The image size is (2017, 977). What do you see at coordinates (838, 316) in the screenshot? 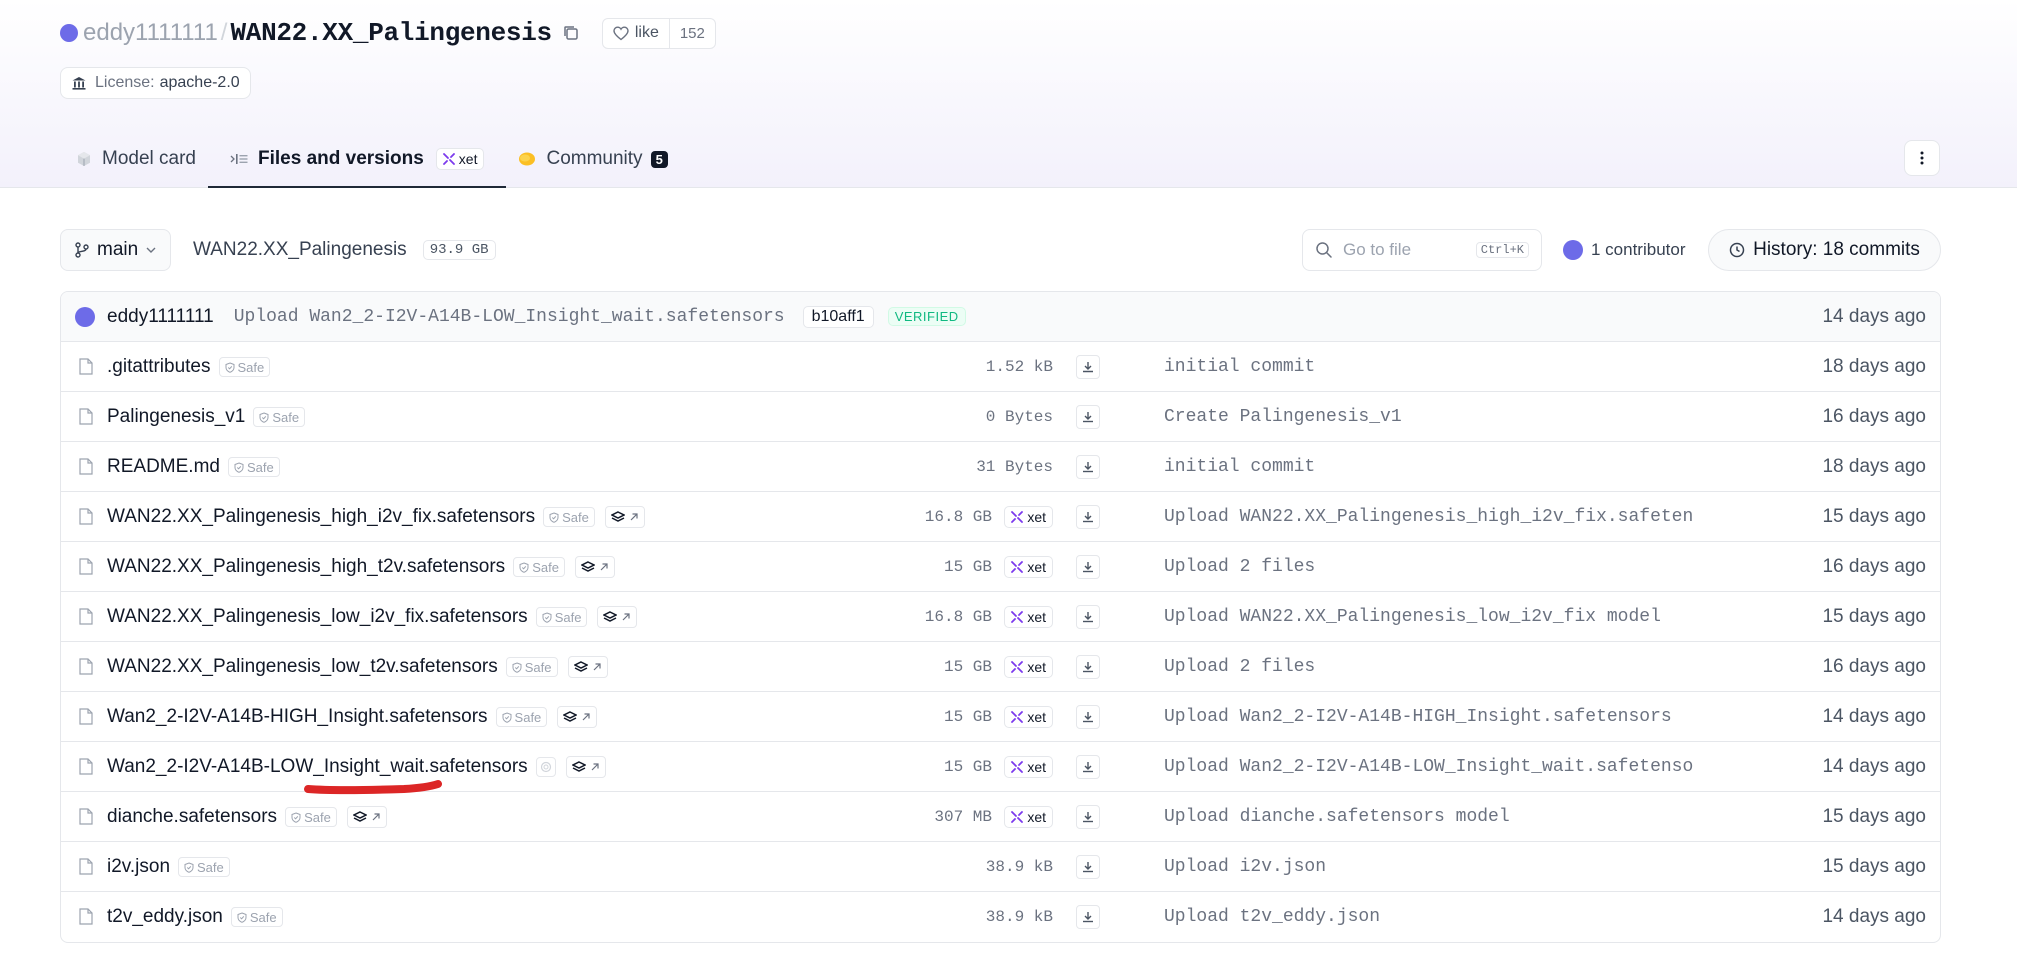
I see `commit-hash: b10aff1` at bounding box center [838, 316].